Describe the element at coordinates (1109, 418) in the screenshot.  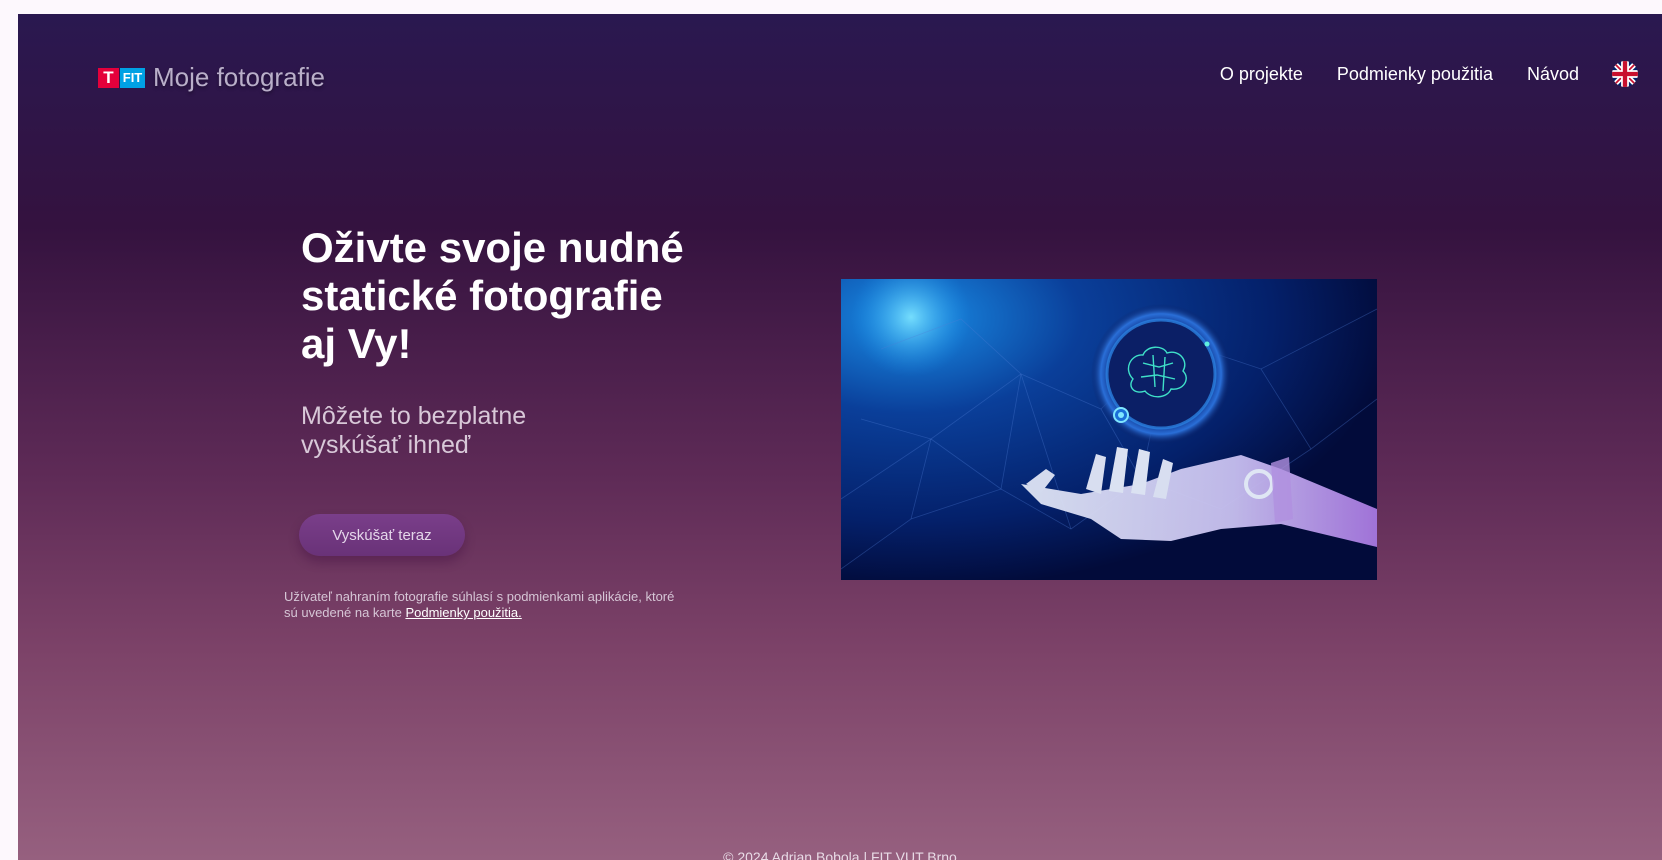
I see `ai-robot-hand-image` at that location.